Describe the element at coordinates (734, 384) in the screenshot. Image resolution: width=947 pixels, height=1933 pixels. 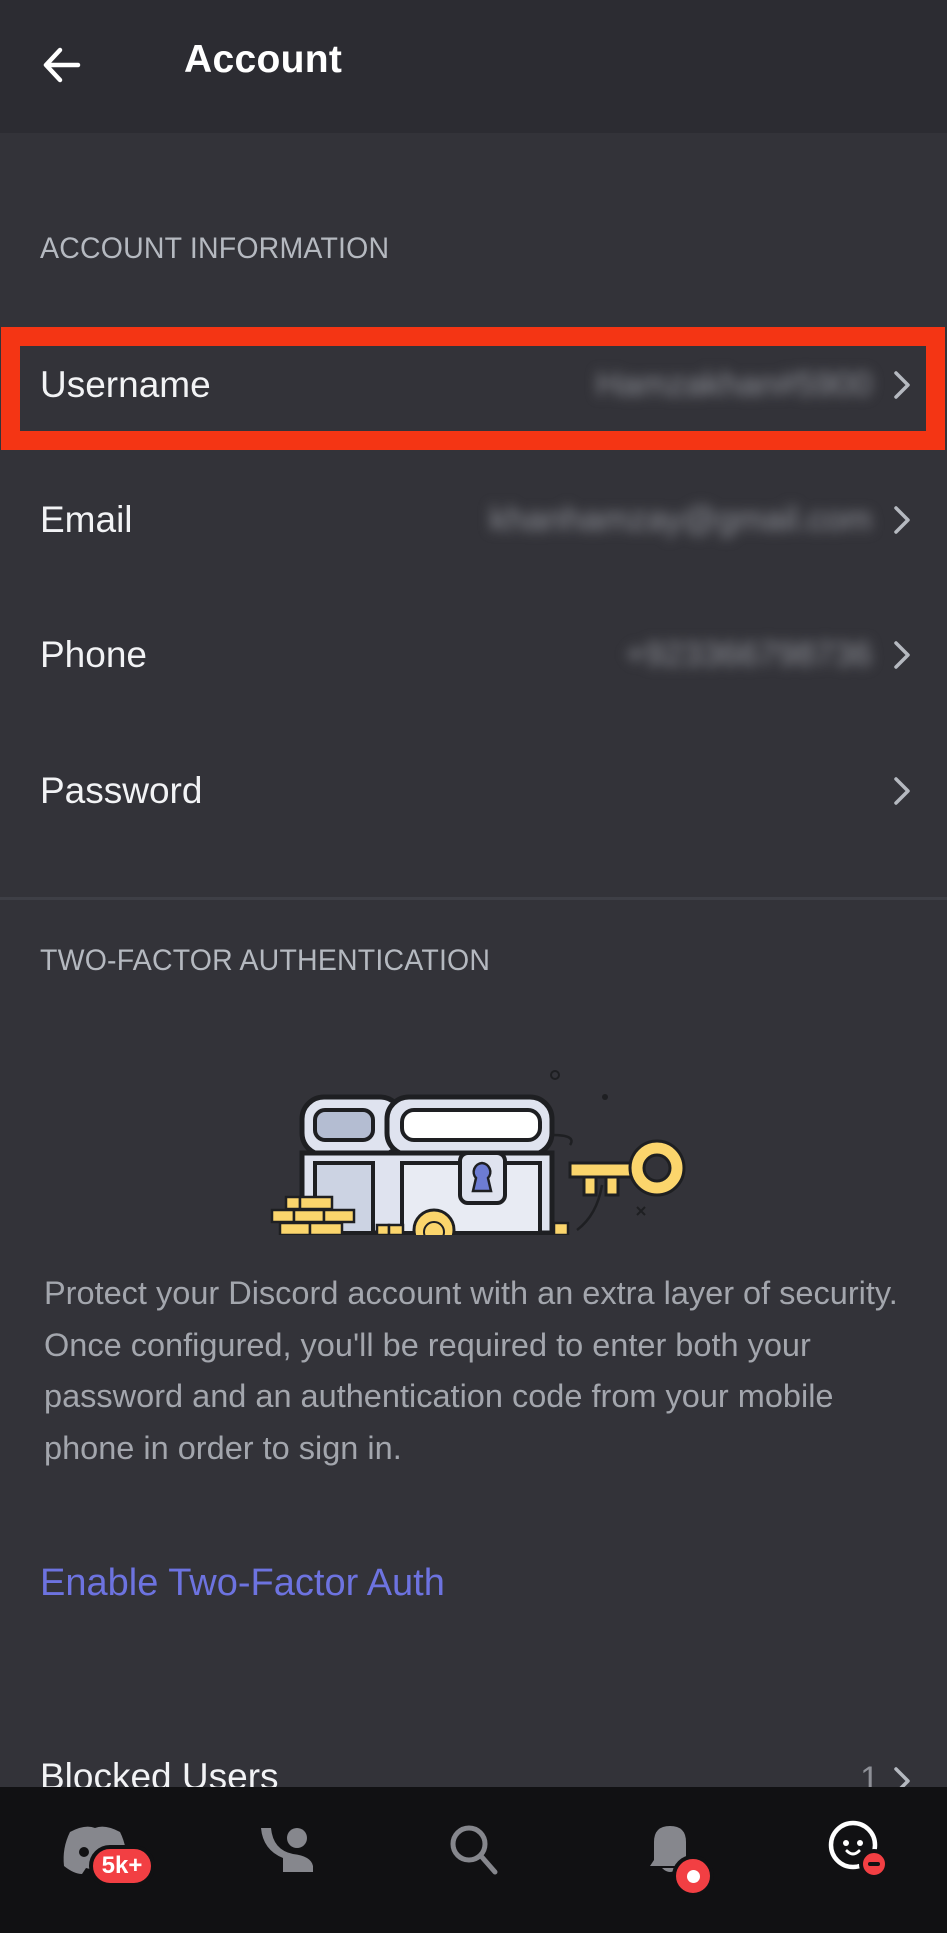
I see `username-value: Hamzakhan#5900` at that location.